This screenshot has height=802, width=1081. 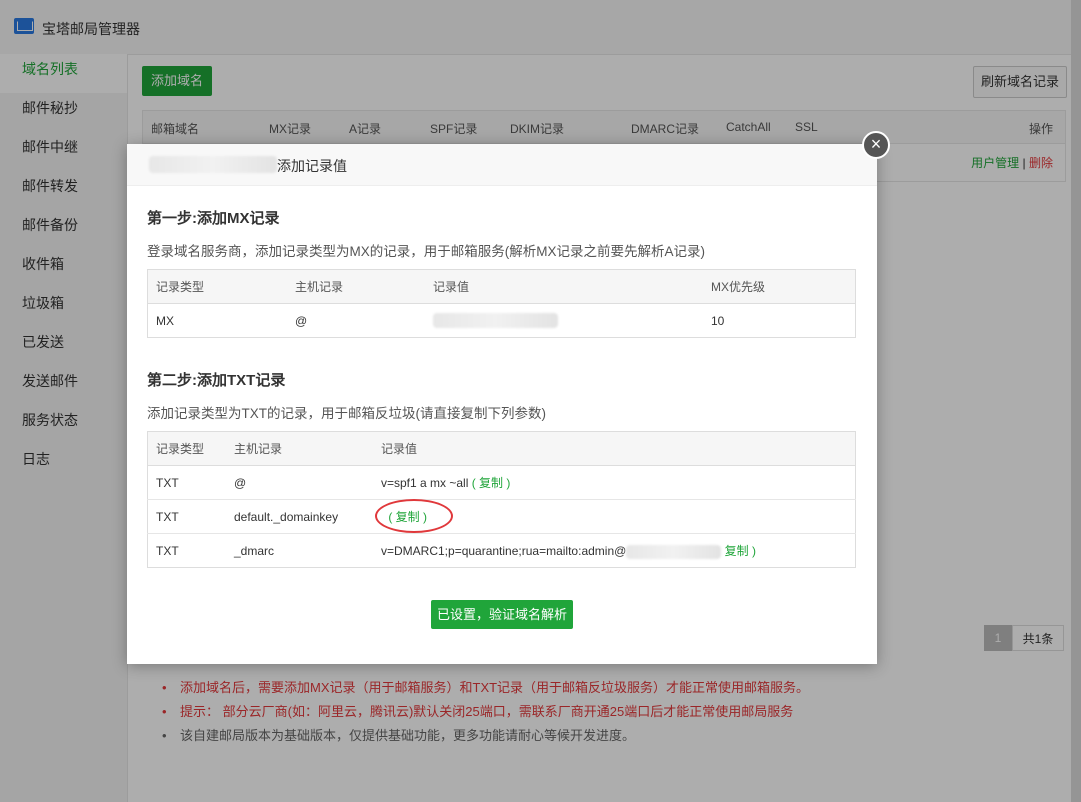 What do you see at coordinates (495, 321) in the screenshot?
I see `redacted-mx-value` at bounding box center [495, 321].